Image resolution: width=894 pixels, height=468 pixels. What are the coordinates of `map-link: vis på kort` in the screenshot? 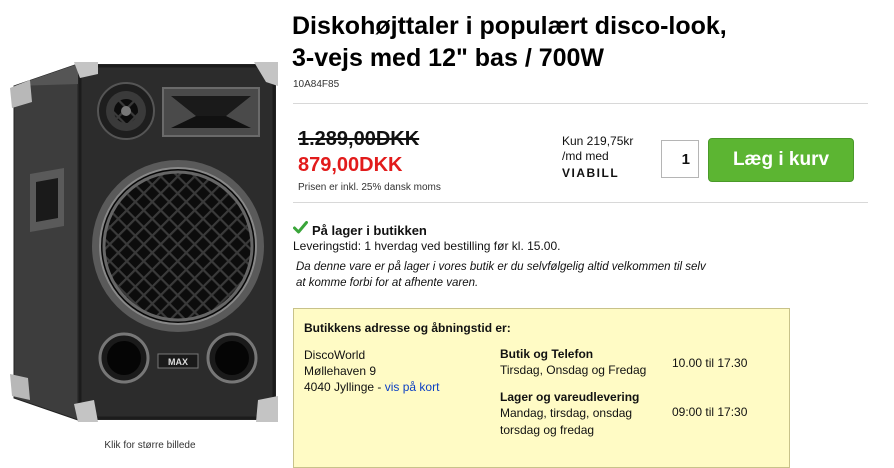 It's located at (412, 387).